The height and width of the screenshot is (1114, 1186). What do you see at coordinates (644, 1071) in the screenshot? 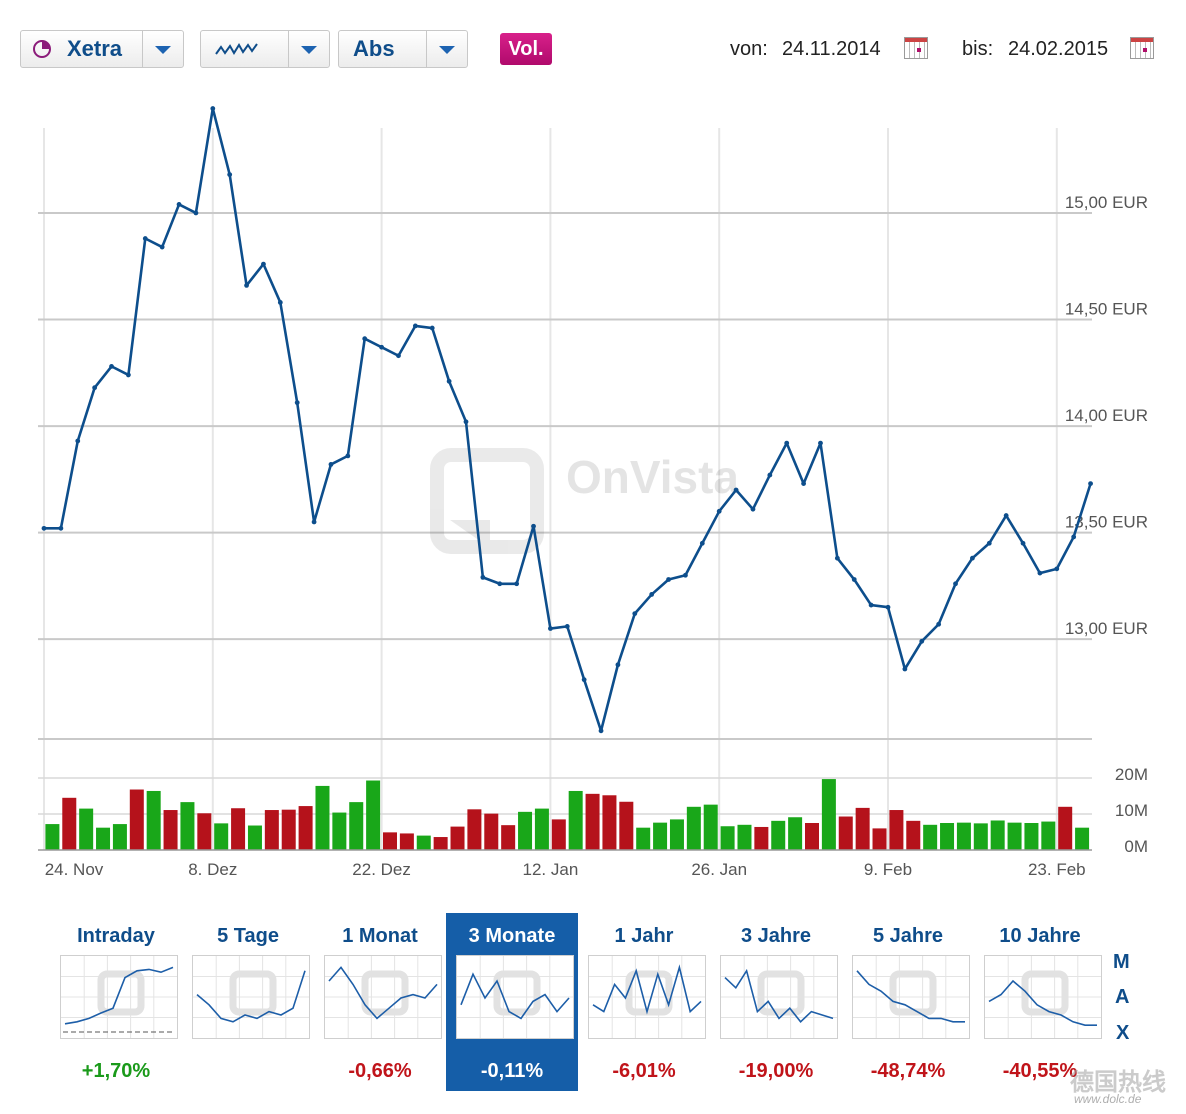
I see `period-change: -6,01%` at bounding box center [644, 1071].